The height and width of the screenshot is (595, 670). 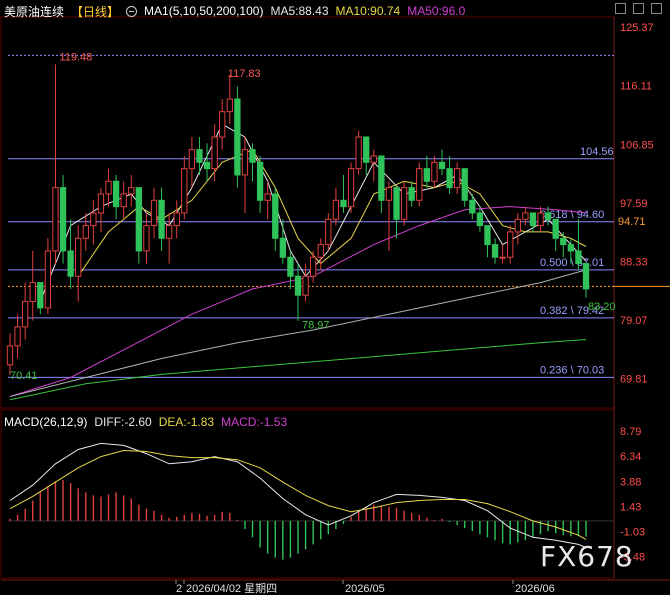 What do you see at coordinates (597, 152) in the screenshot?
I see `fib-label: 104.56` at bounding box center [597, 152].